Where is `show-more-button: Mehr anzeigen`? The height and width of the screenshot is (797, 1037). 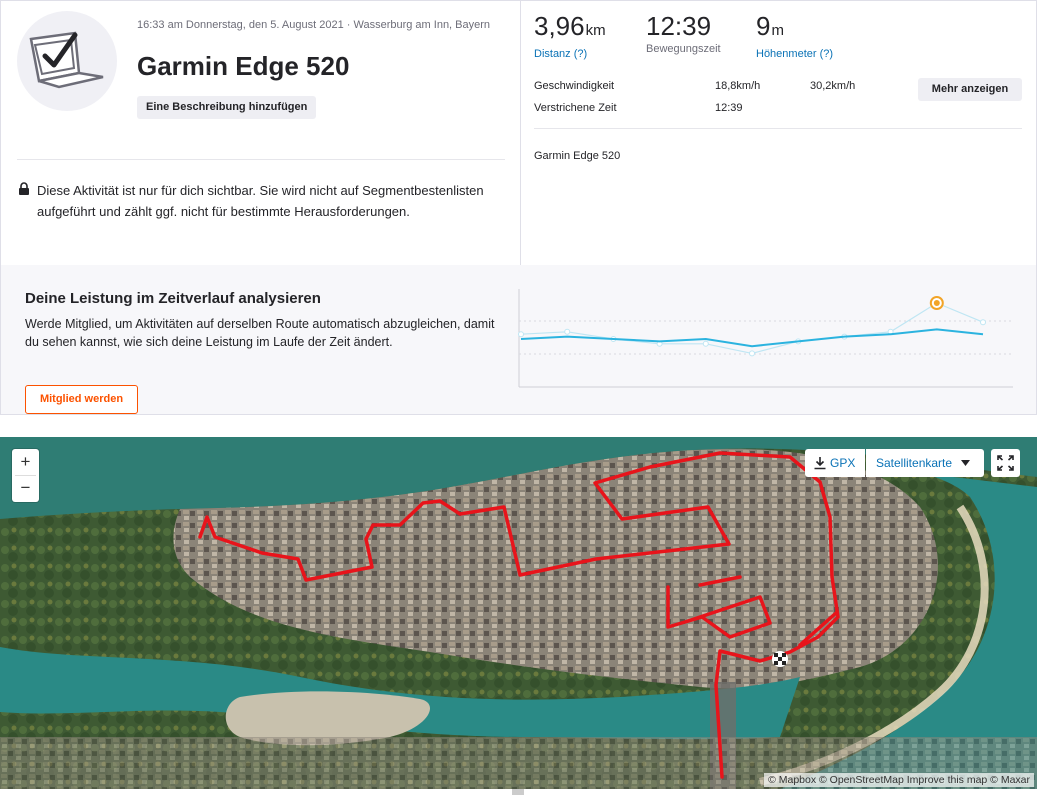
show-more-button: Mehr anzeigen is located at coordinates (970, 89).